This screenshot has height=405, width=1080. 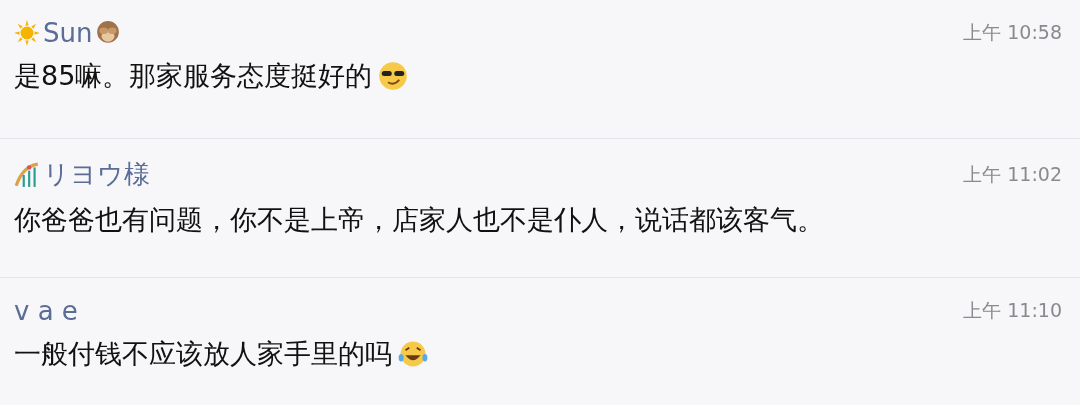 I want to click on laughing-tears-icon, so click(x=413, y=354).